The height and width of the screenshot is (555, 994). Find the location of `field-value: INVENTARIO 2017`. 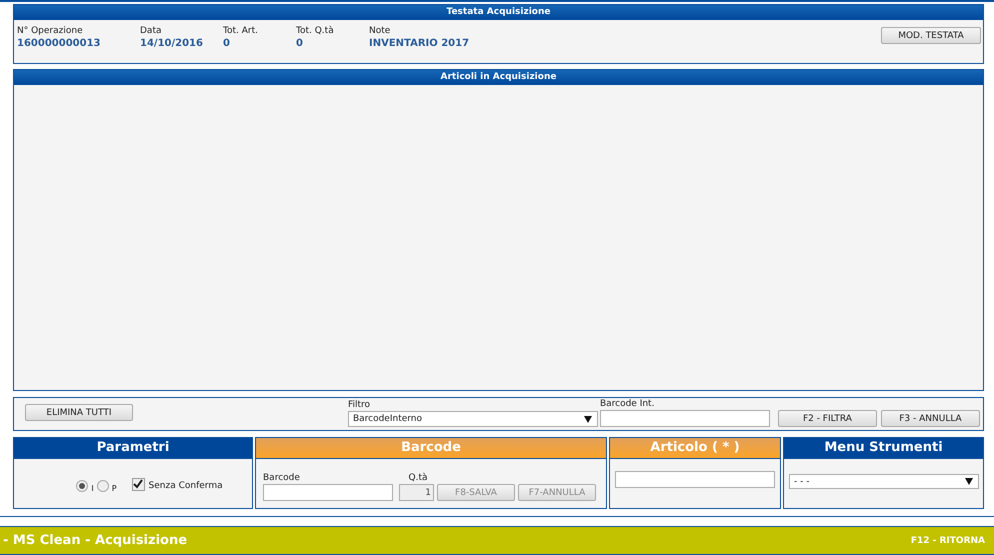

field-value: INVENTARIO 2017 is located at coordinates (419, 43).